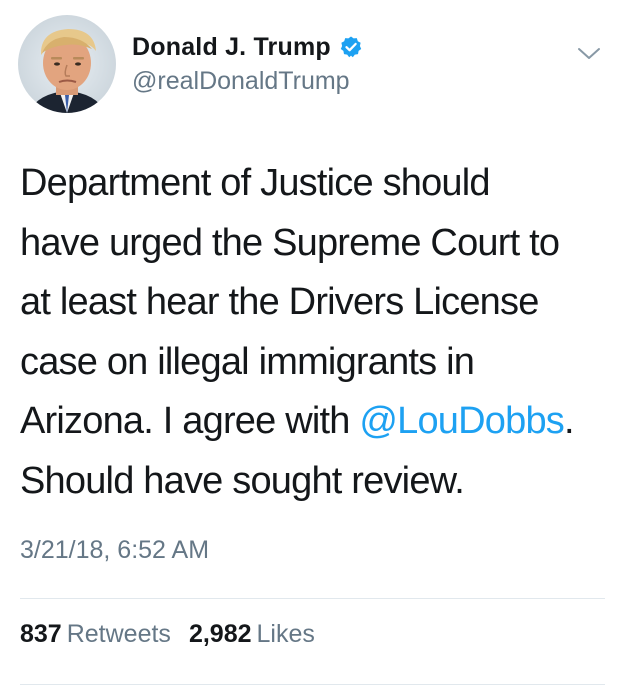 The image size is (627, 685). I want to click on timestamp: 3/21/18, 6:52 AM, so click(114, 550).